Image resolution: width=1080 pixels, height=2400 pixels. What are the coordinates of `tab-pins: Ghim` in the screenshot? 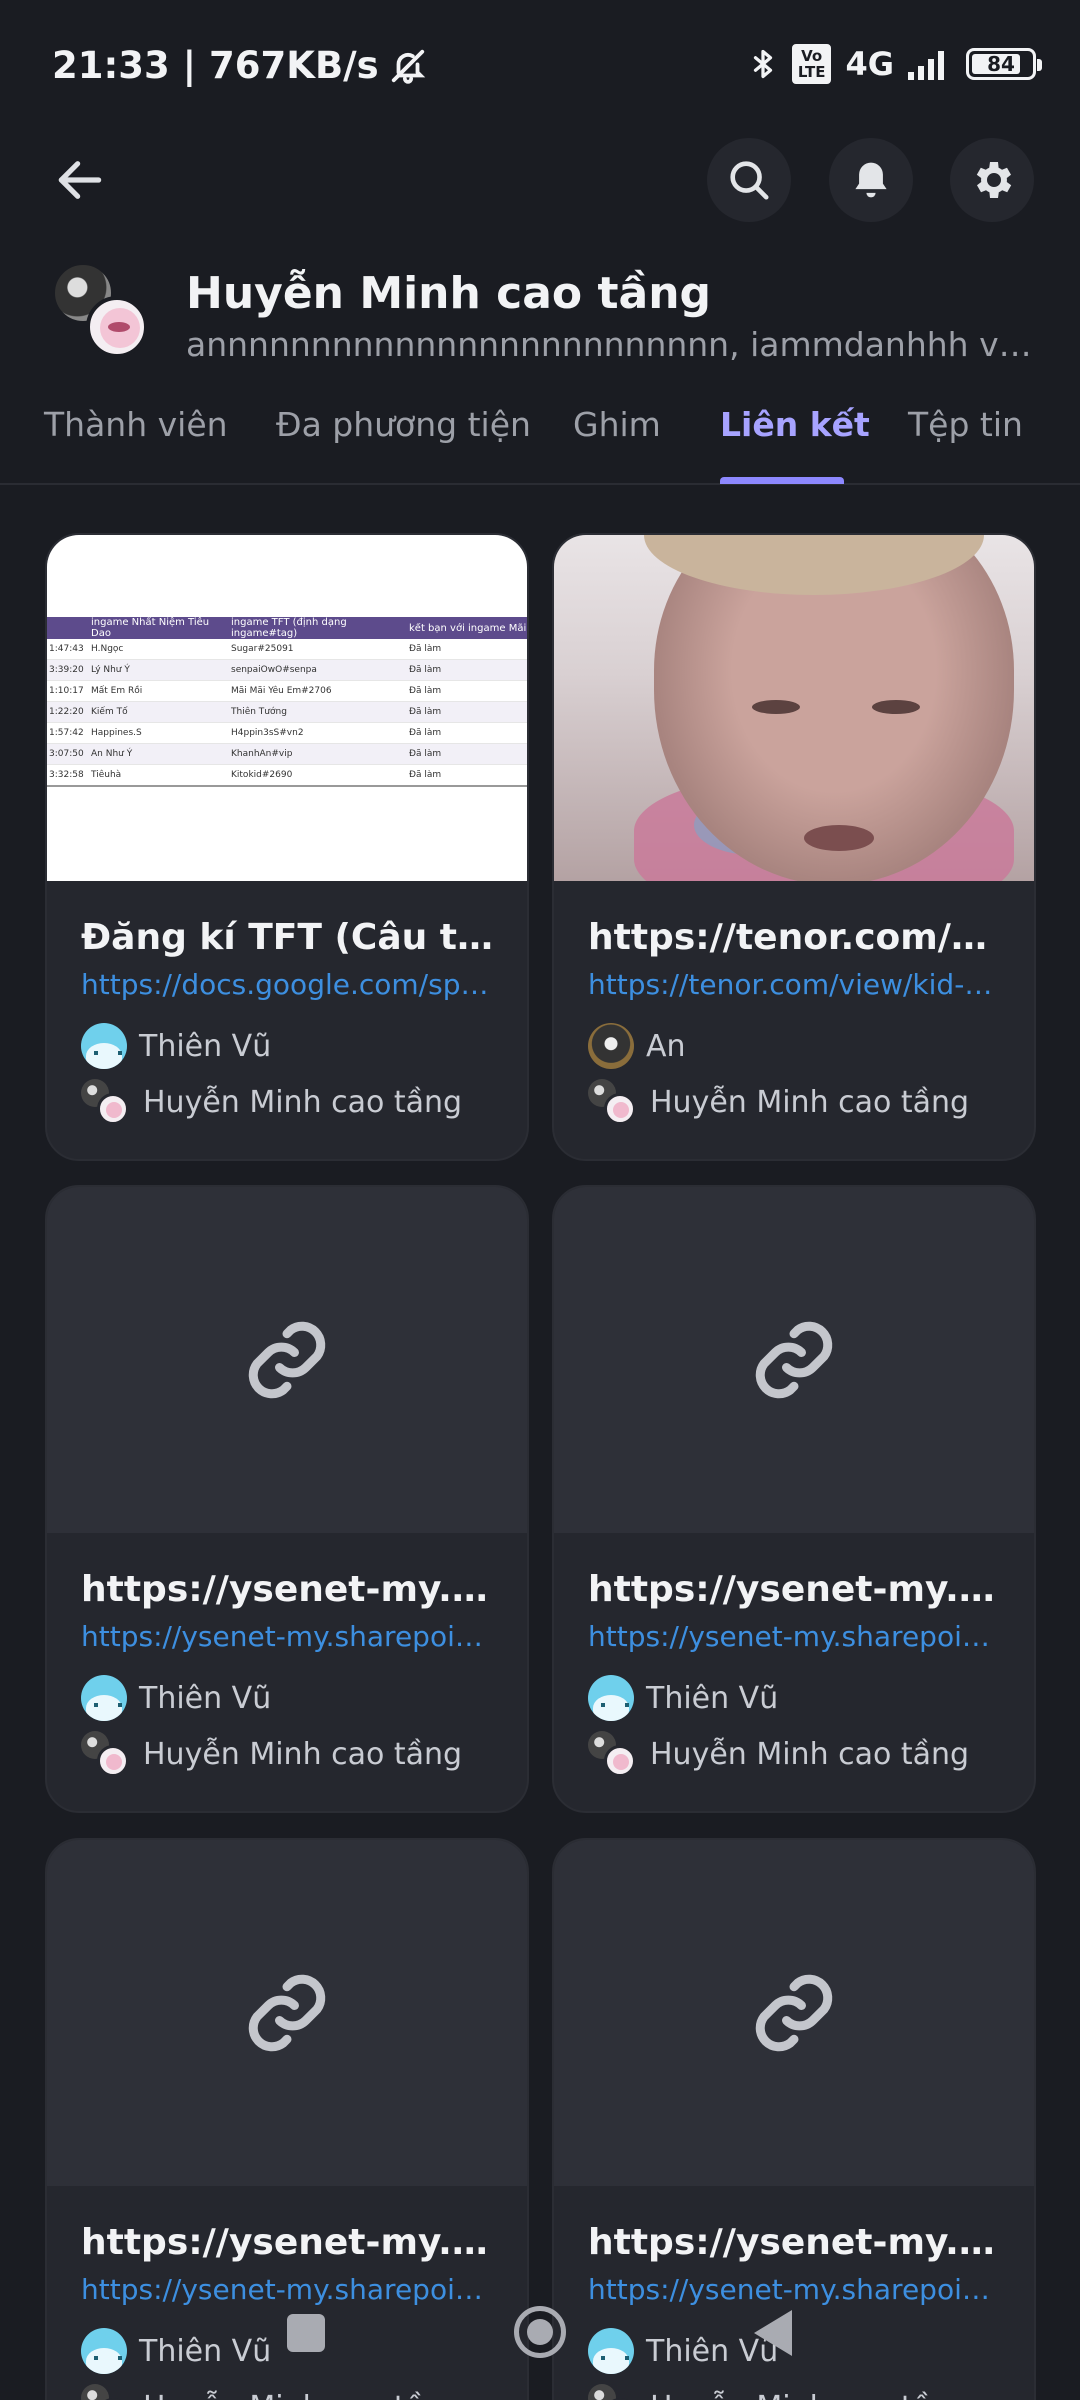 It's located at (617, 424).